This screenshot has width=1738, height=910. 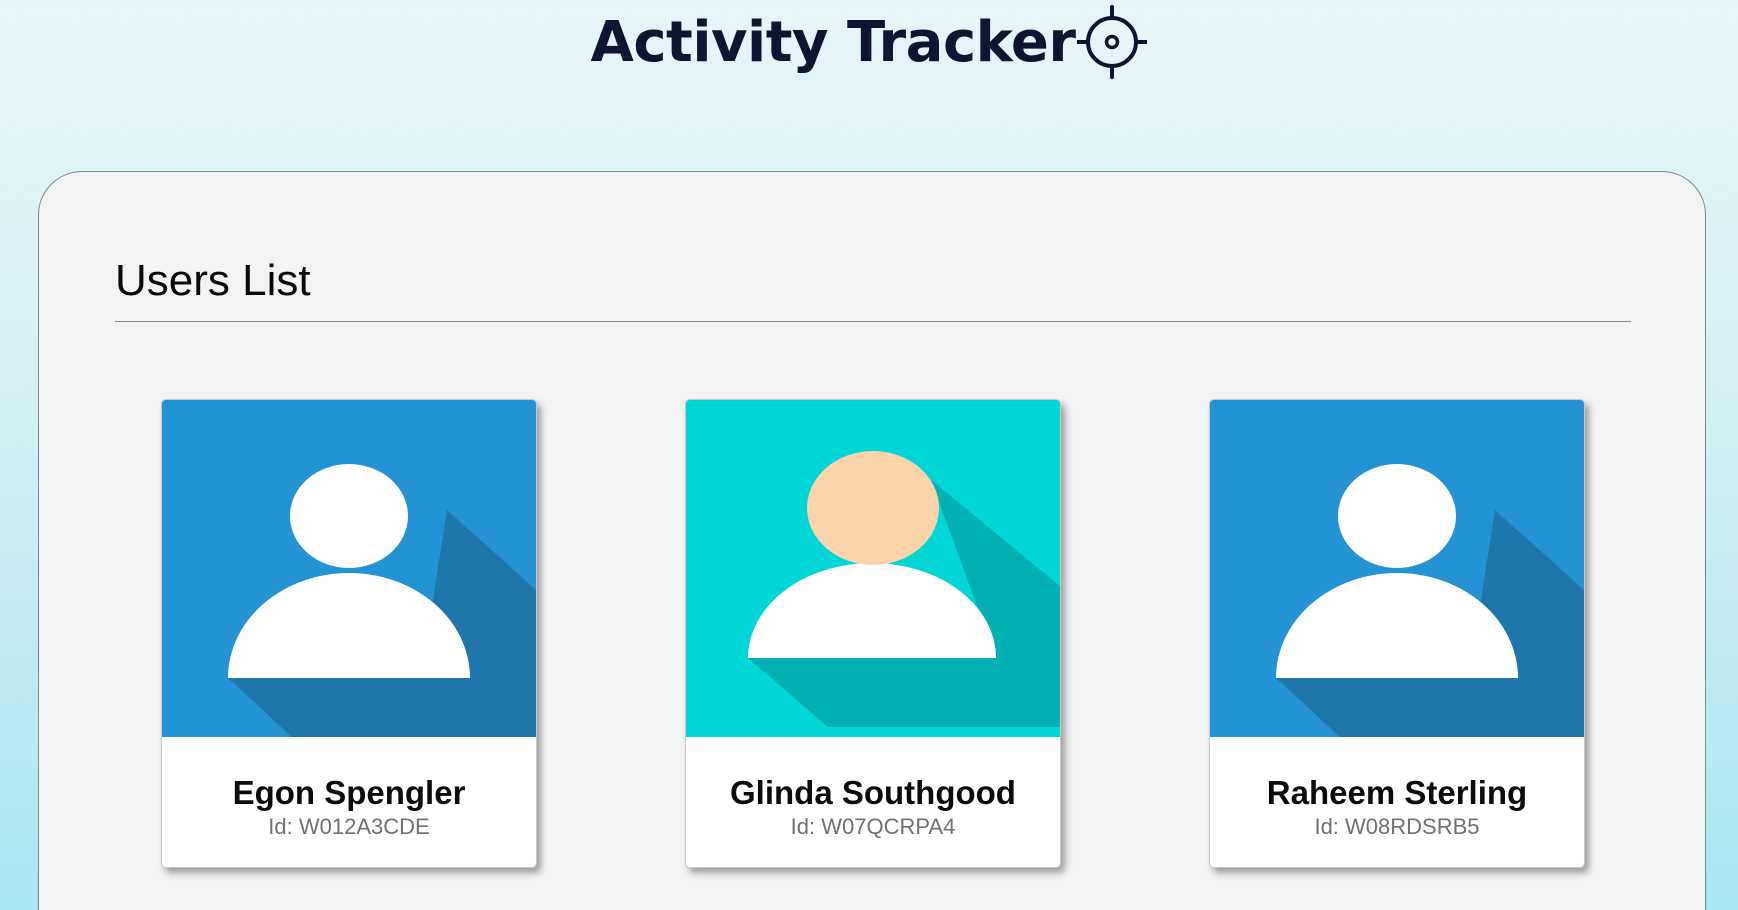 What do you see at coordinates (349, 792) in the screenshot?
I see `user-name: Egon Spengler` at bounding box center [349, 792].